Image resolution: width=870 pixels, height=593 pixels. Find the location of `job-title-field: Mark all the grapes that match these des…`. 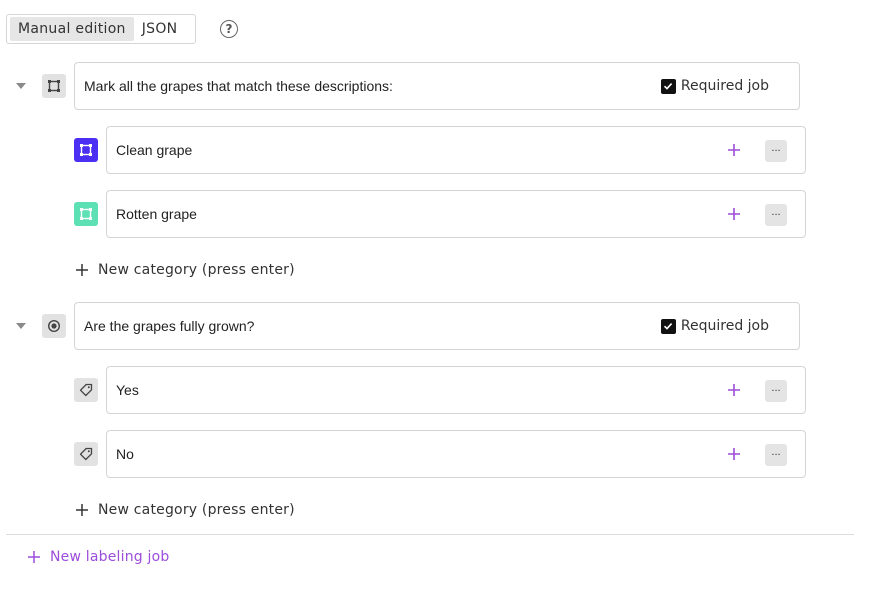

job-title-field: Mark all the grapes that match these des… is located at coordinates (437, 86).